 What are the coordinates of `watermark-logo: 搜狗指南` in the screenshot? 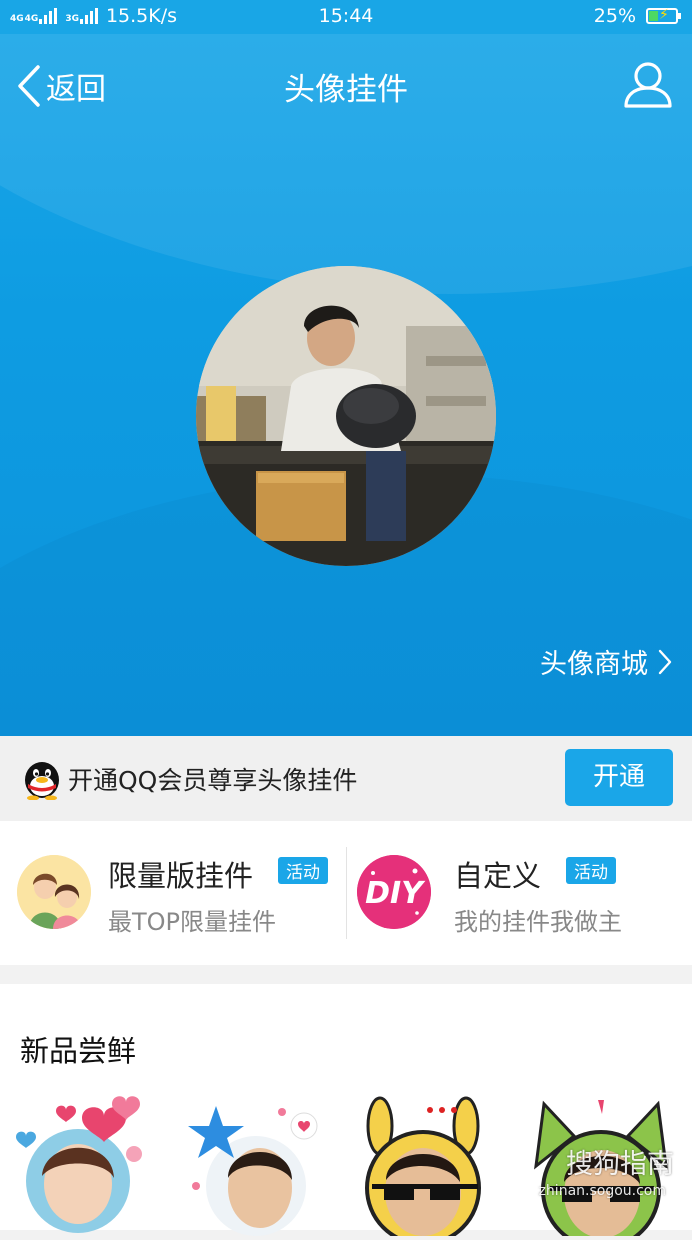 It's located at (620, 1164).